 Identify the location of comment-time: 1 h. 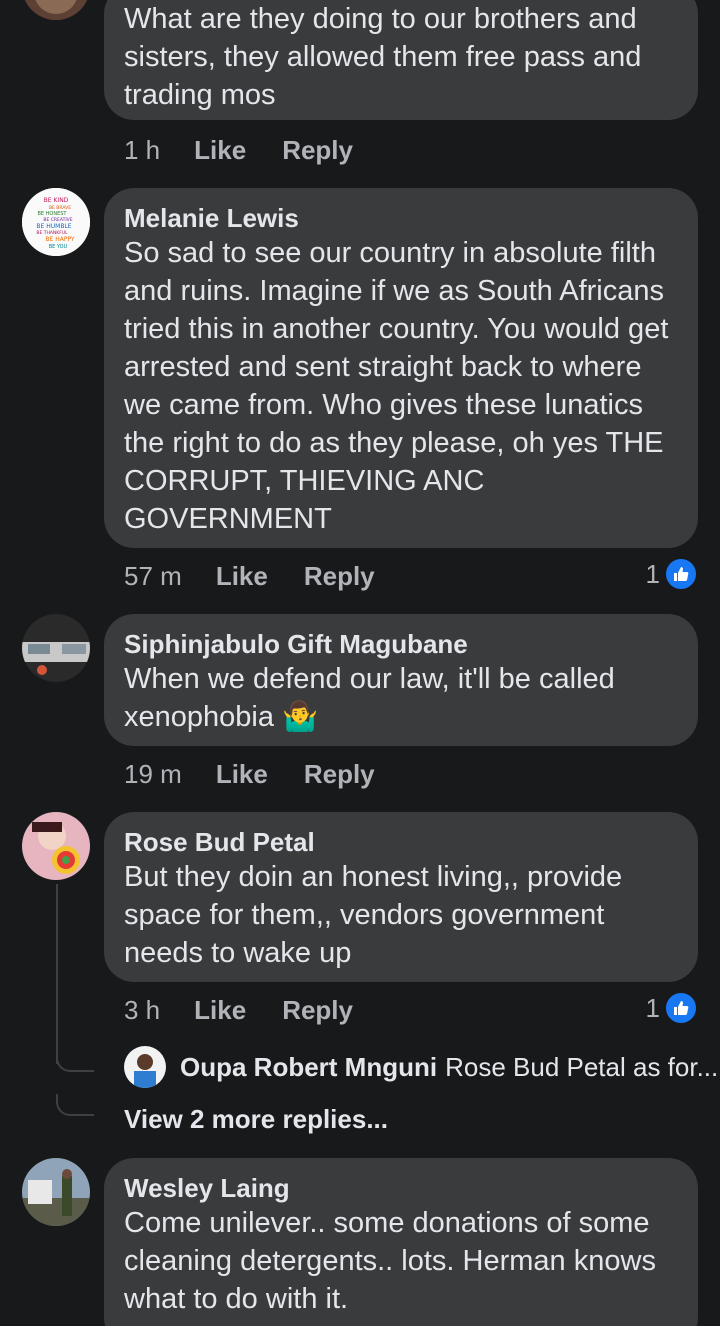
(142, 150).